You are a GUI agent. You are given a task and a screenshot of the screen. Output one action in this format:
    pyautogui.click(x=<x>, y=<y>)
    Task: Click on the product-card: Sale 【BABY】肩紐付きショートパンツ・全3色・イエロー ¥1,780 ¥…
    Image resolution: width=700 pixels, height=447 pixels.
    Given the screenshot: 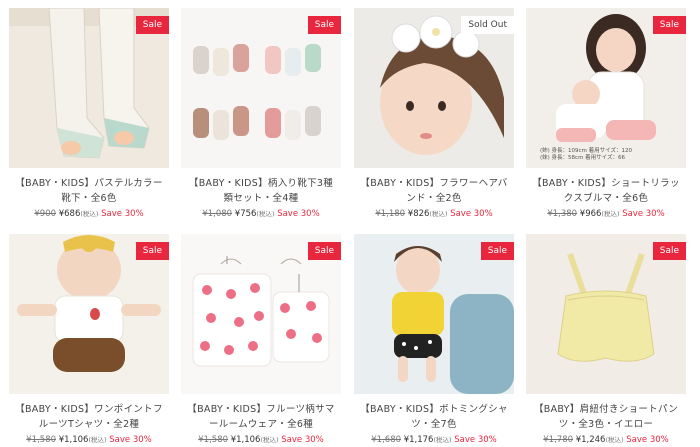 What is the action you would take?
    pyautogui.click(x=606, y=339)
    